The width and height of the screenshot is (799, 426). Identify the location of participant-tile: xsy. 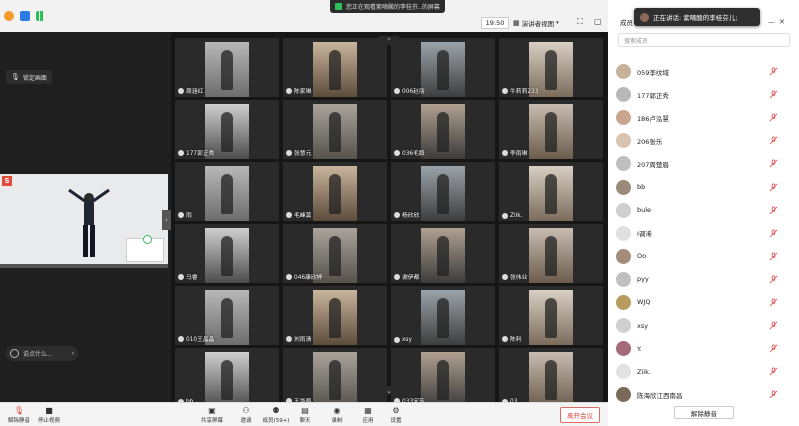
(443, 315).